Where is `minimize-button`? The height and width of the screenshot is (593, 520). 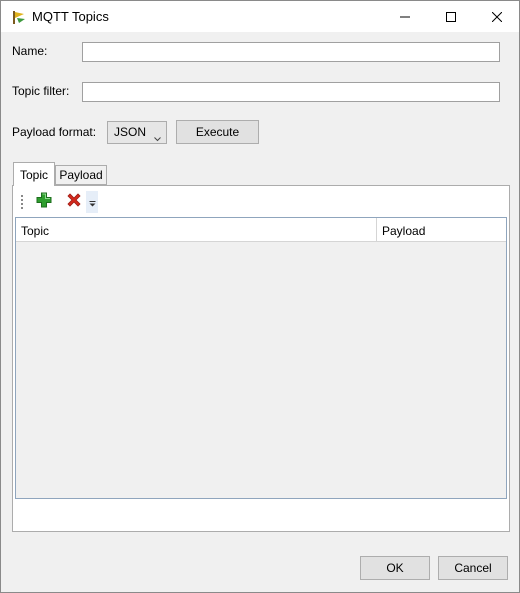
minimize-button is located at coordinates (405, 16).